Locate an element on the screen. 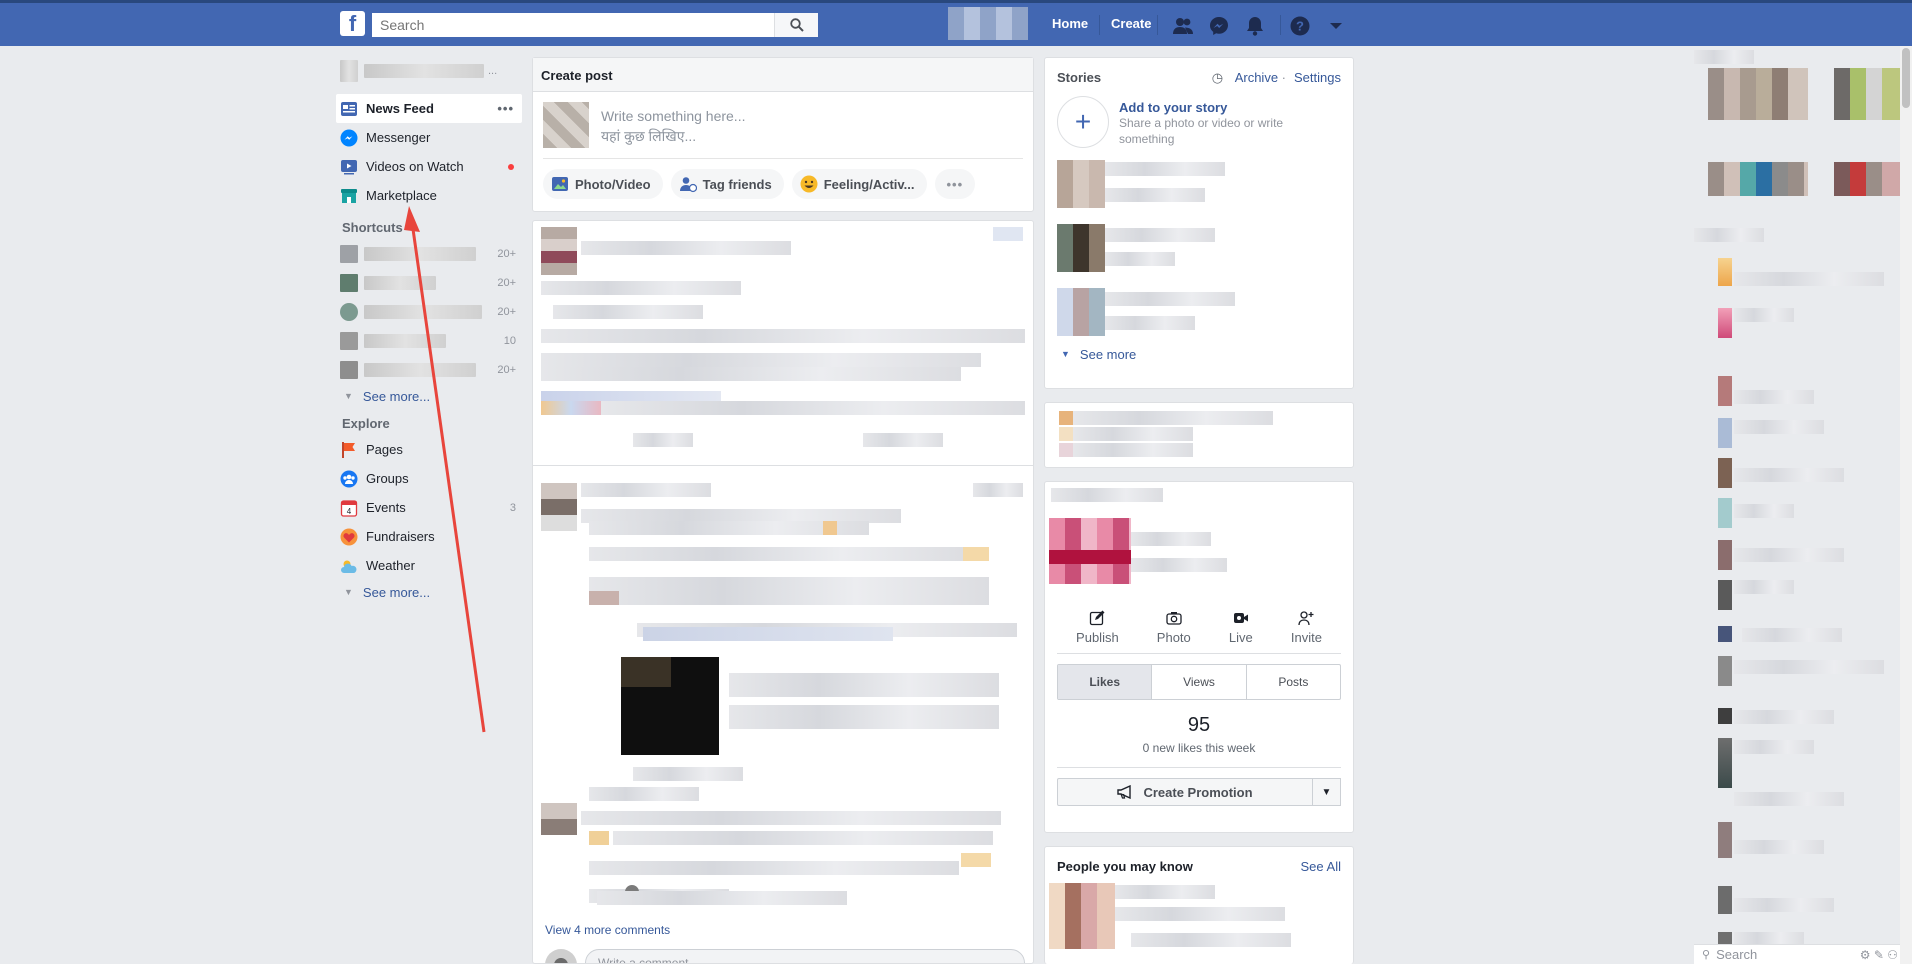 This screenshot has height=964, width=1912. invite-button: Invite is located at coordinates (1306, 627).